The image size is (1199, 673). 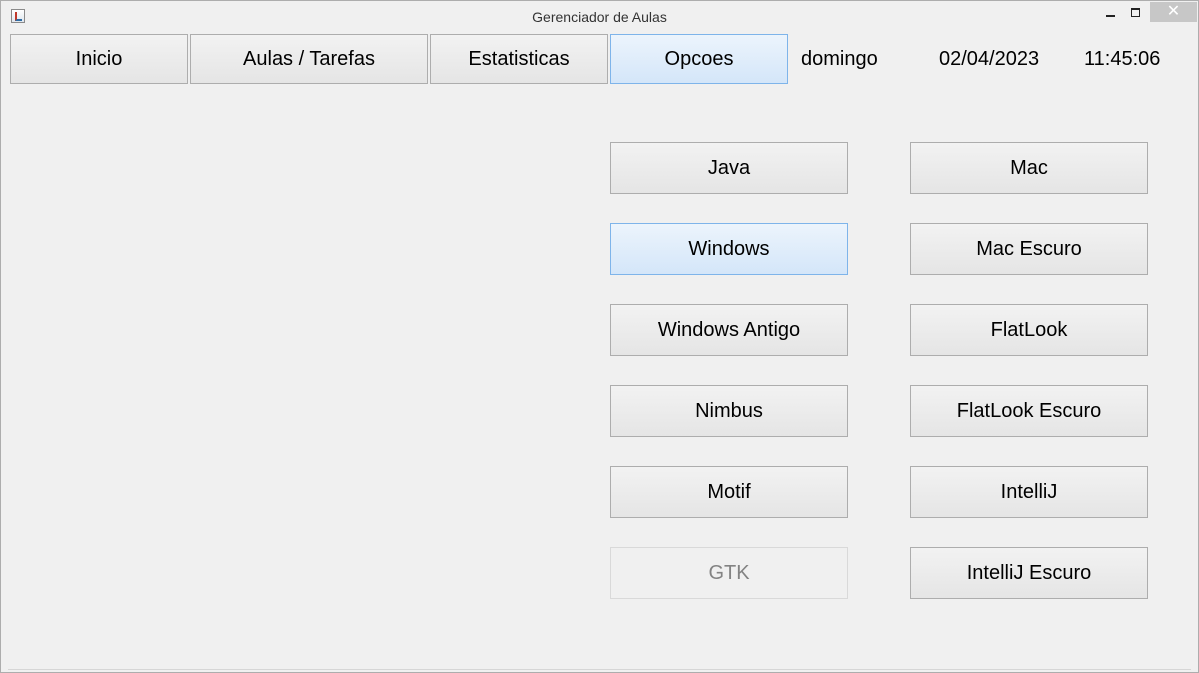 What do you see at coordinates (1122, 59) in the screenshot?
I see `time-label: 11:45:06` at bounding box center [1122, 59].